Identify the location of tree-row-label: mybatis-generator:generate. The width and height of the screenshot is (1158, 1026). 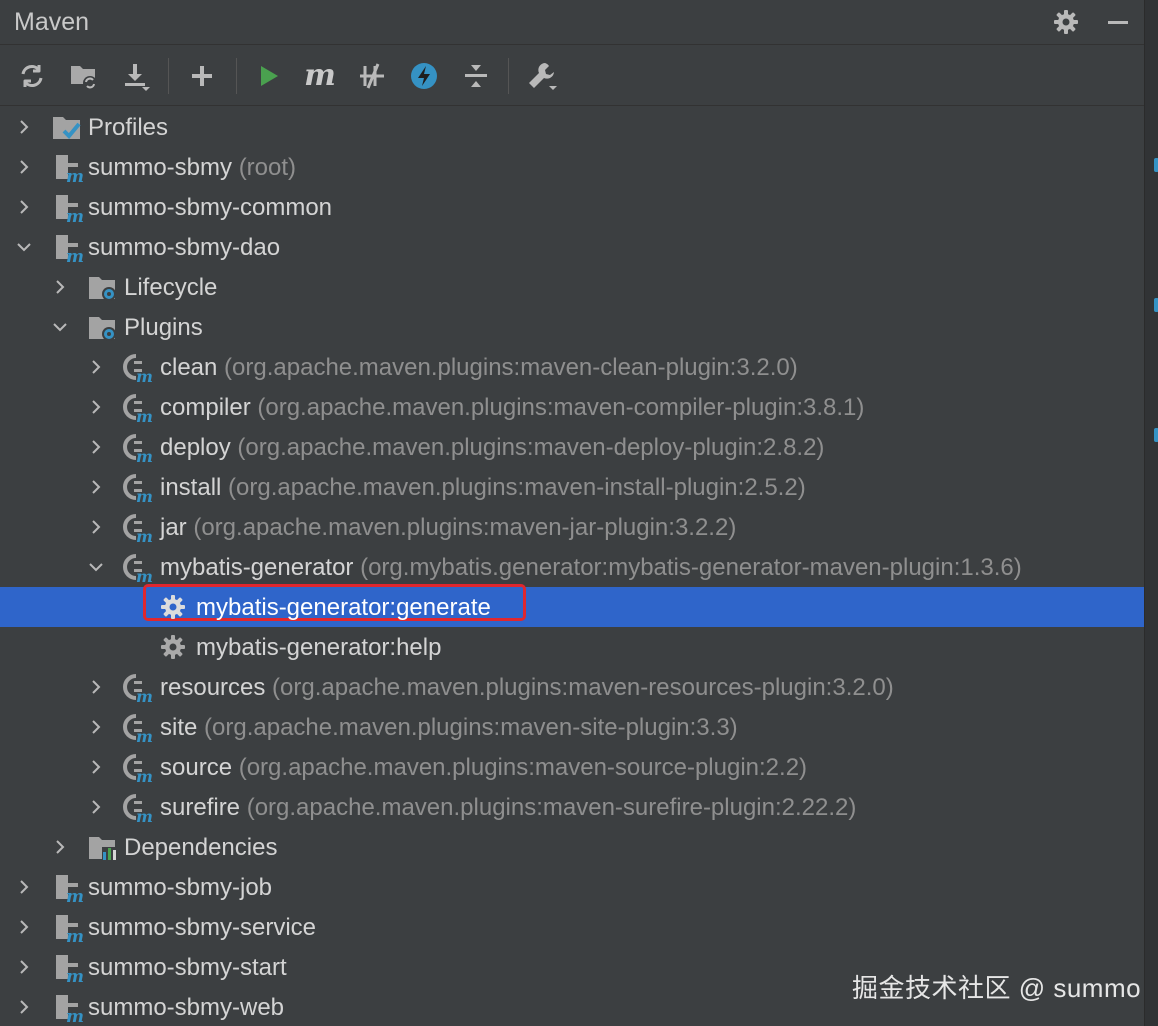
(343, 607).